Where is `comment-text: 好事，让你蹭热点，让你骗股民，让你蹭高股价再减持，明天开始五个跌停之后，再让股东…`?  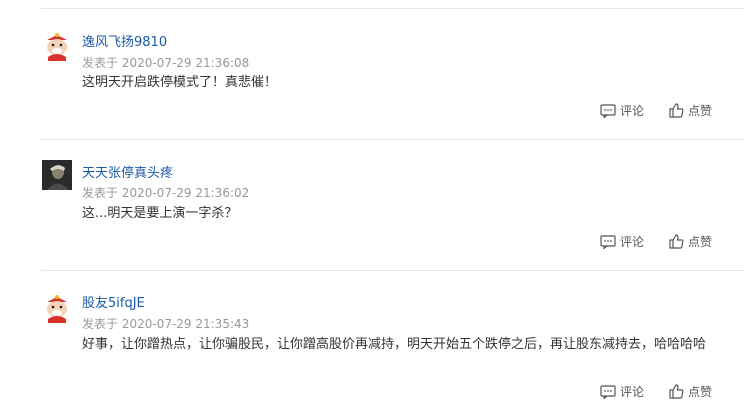
comment-text: 好事，让你蹭热点，让你骗股民，让你蹭高股价再减持，明天开始五个跌停之后，再让股东… is located at coordinates (394, 344).